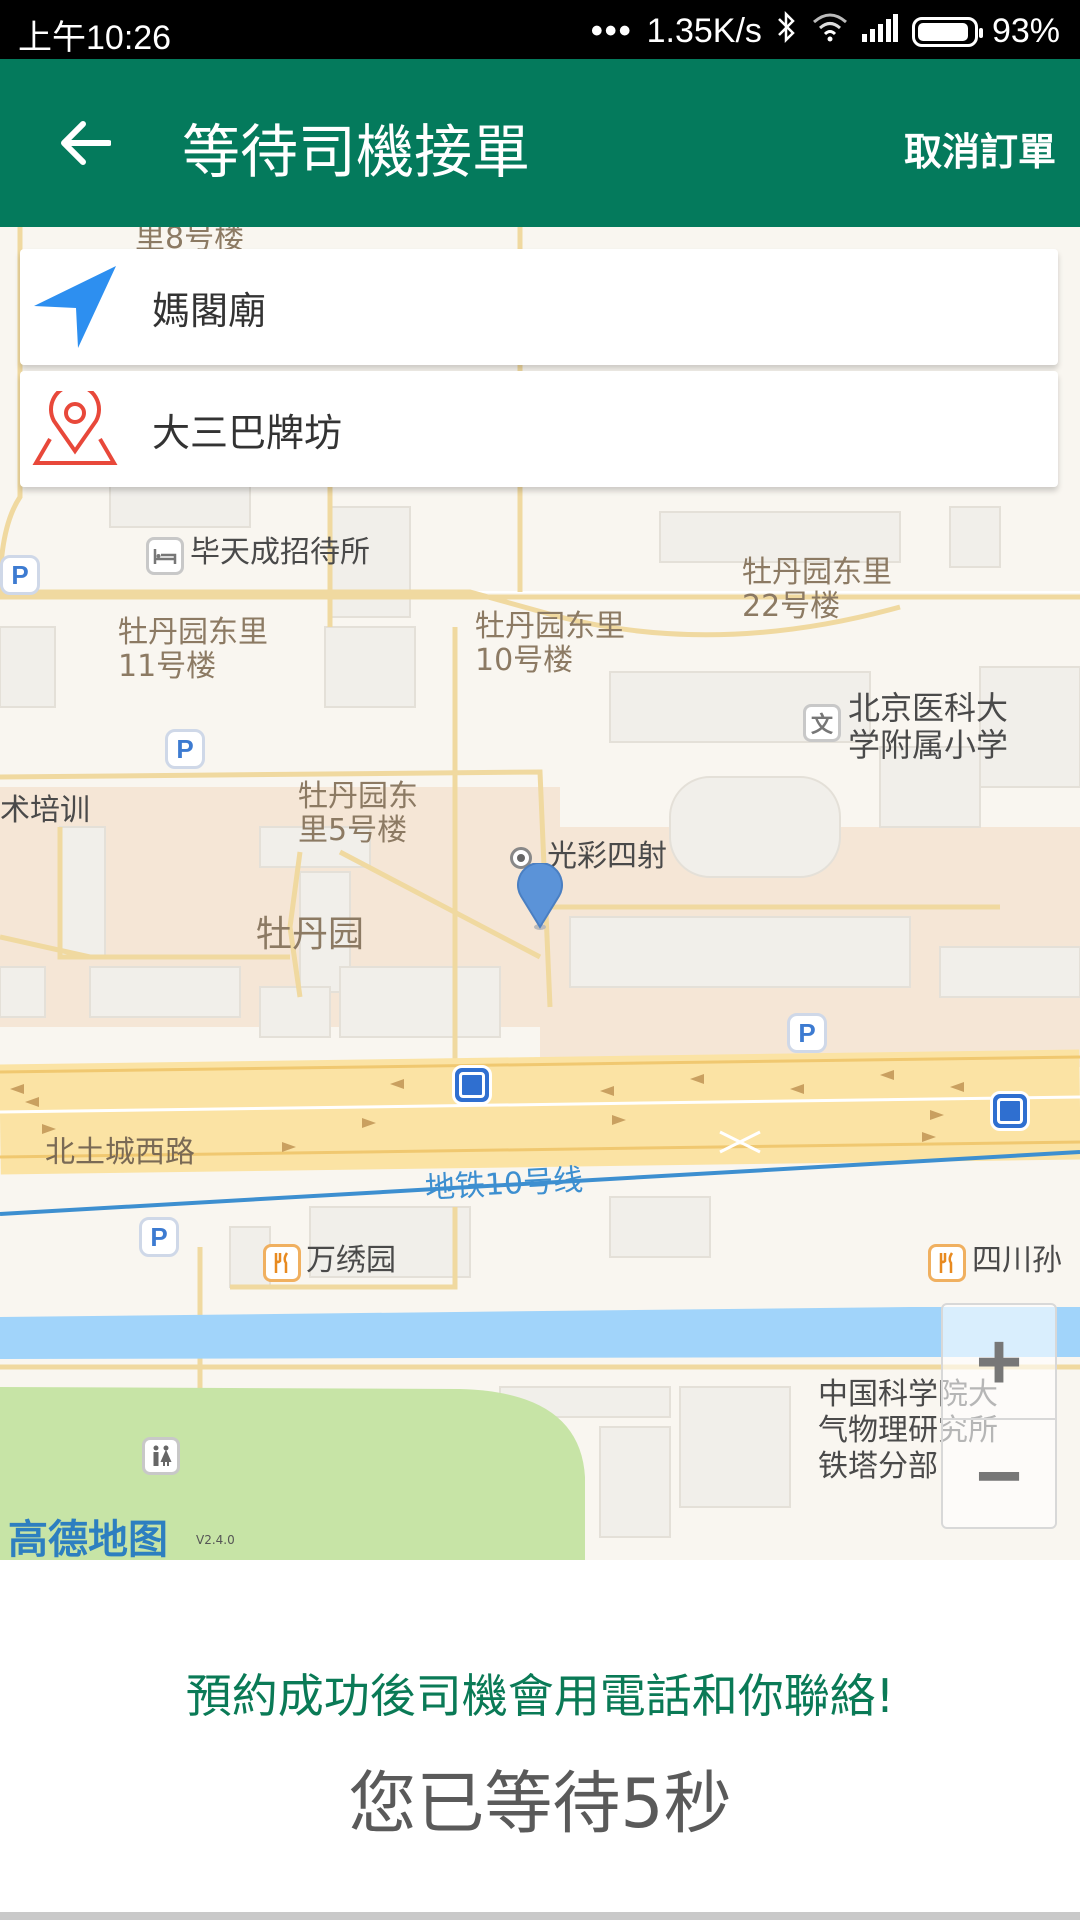 This screenshot has height=1920, width=1080. Describe the element at coordinates (280, 552) in the screenshot. I see `map-label: 毕天成招待所` at that location.